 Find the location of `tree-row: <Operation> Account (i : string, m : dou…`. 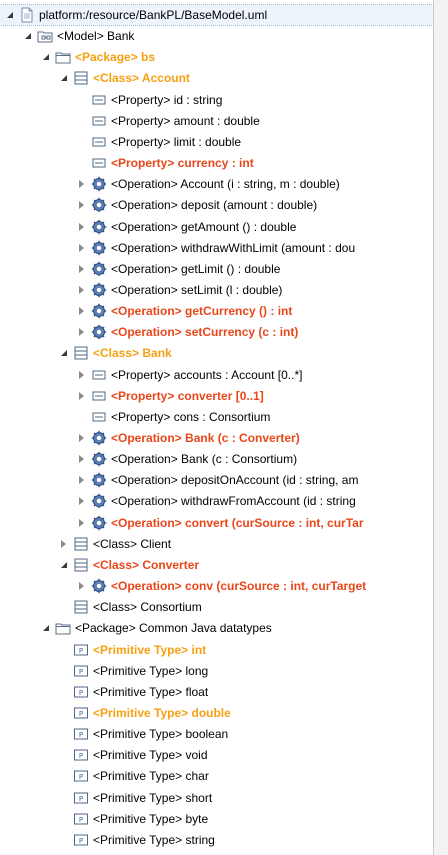

tree-row: <Operation> Account (i : string, m : dou… is located at coordinates (216, 184).